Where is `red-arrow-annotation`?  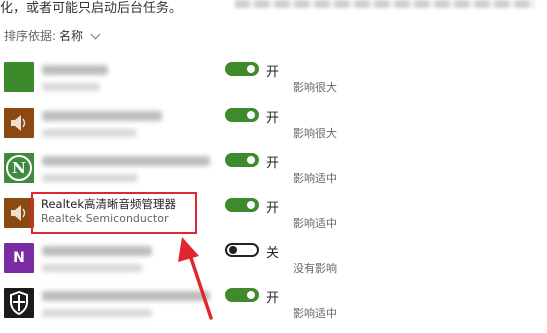 red-arrow-annotation is located at coordinates (195, 278).